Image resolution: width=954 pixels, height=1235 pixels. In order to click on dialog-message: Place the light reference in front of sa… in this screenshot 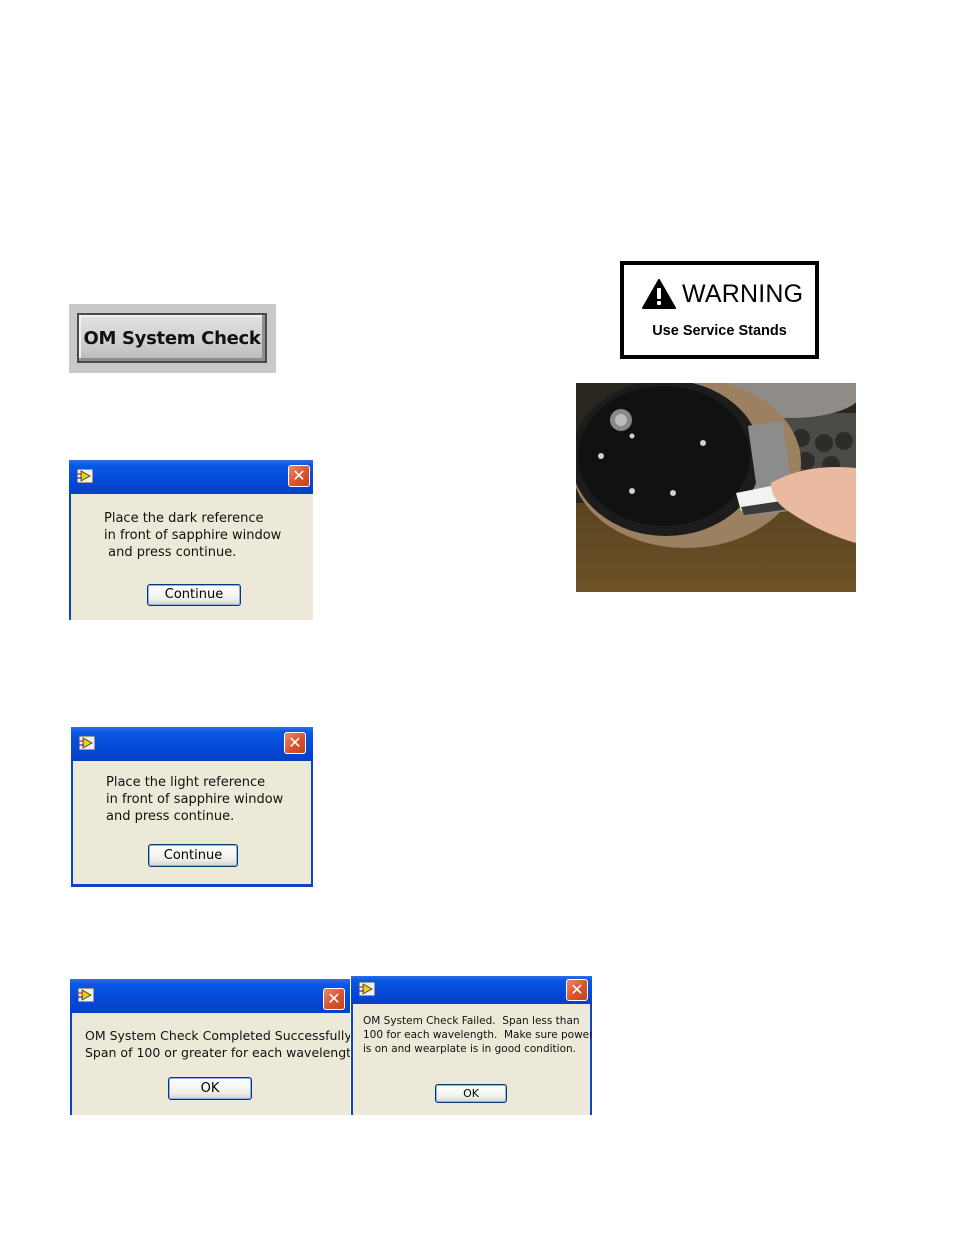, I will do `click(195, 799)`.